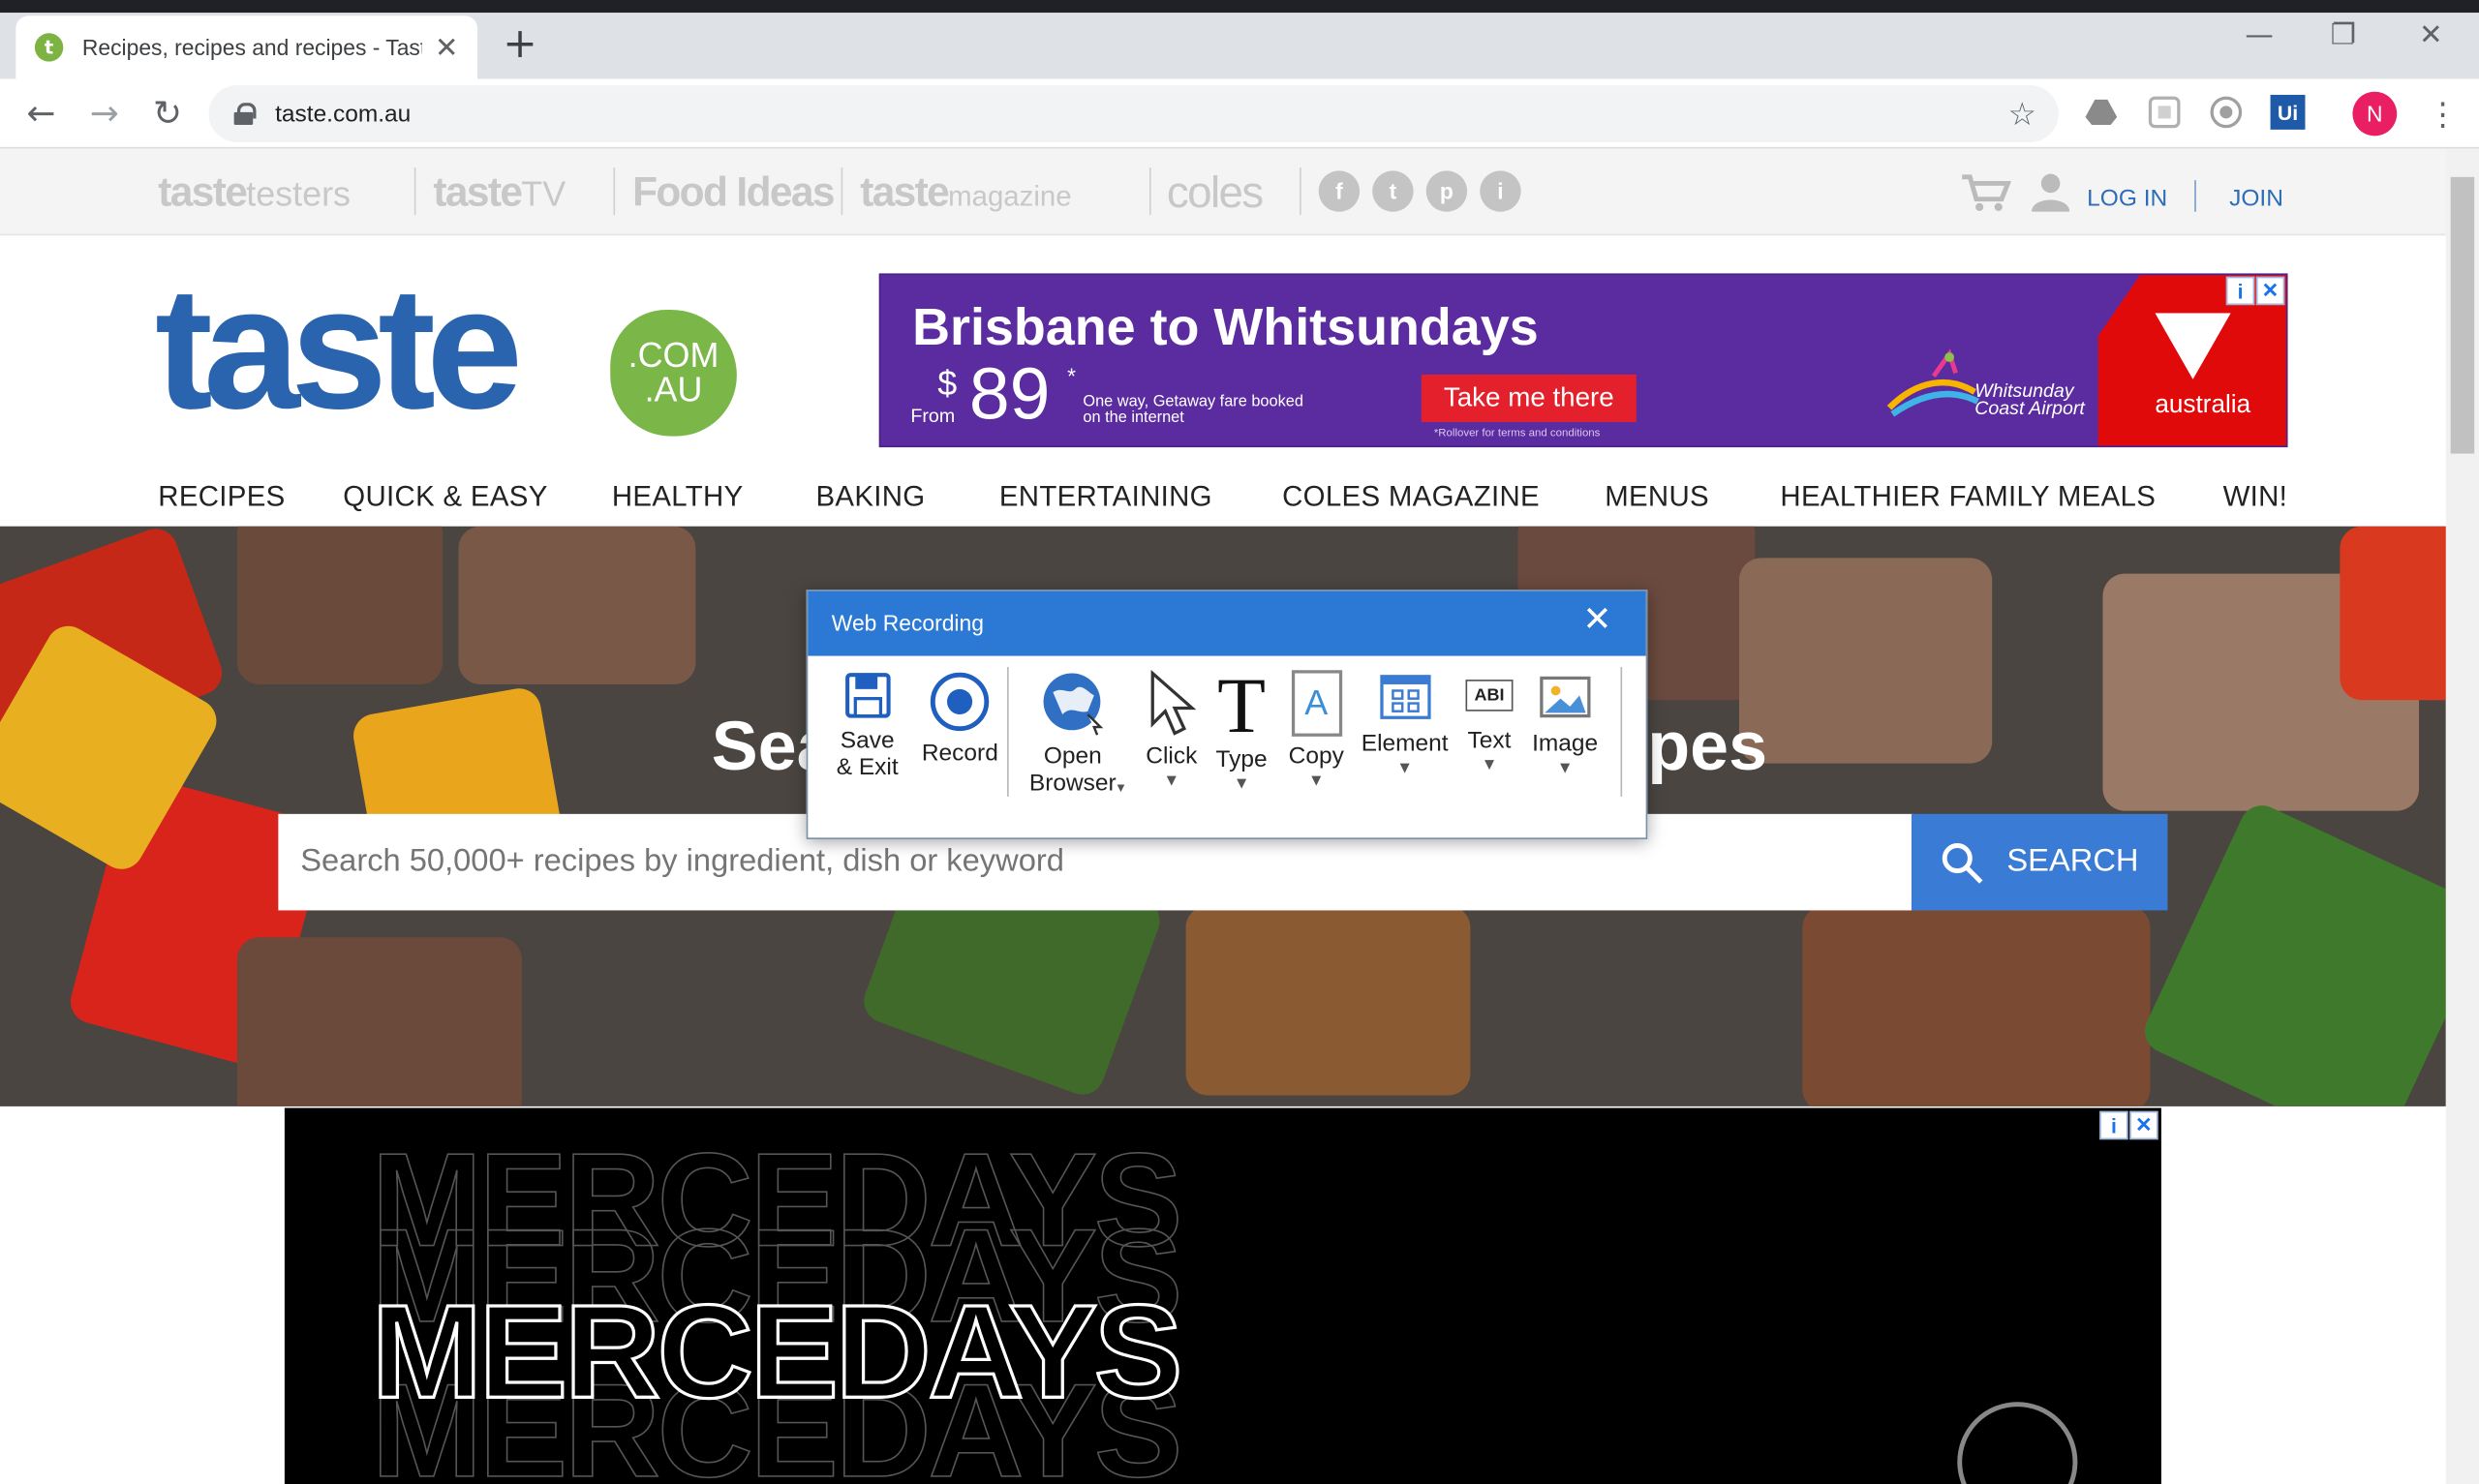 Image resolution: width=2479 pixels, height=1484 pixels. What do you see at coordinates (49, 47) in the screenshot?
I see `taste-favicon-icon: t` at bounding box center [49, 47].